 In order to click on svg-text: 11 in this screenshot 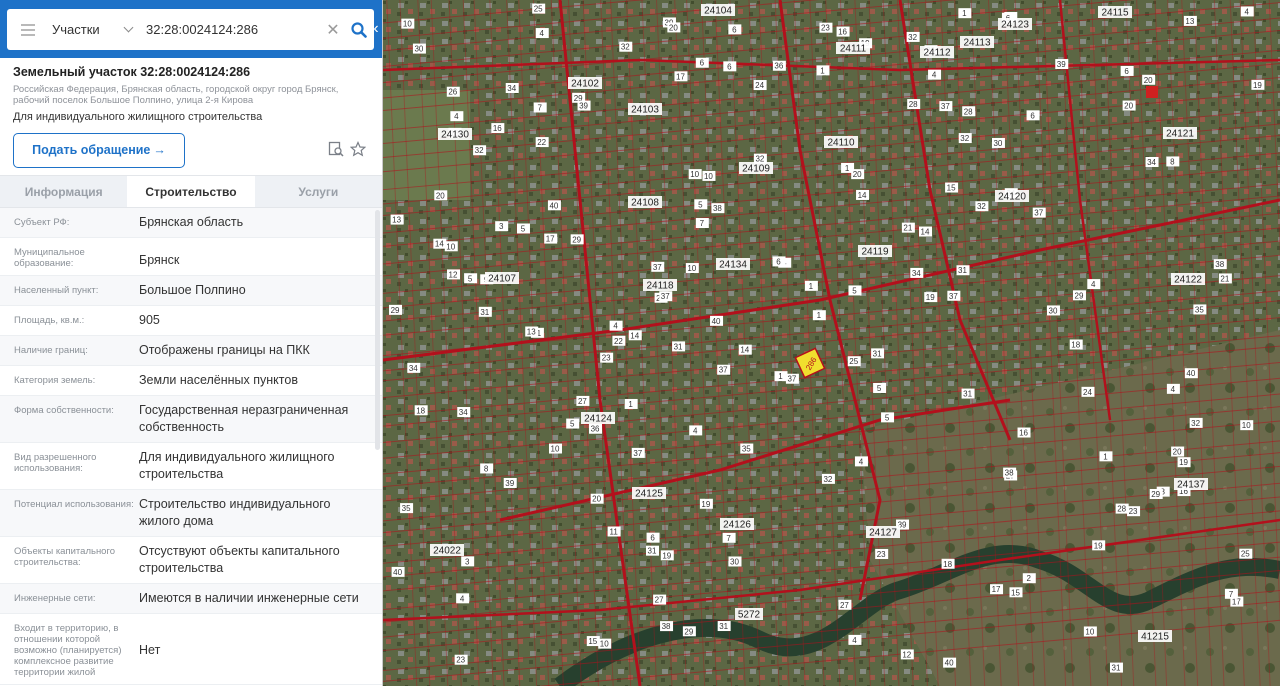, I will do `click(613, 531)`.